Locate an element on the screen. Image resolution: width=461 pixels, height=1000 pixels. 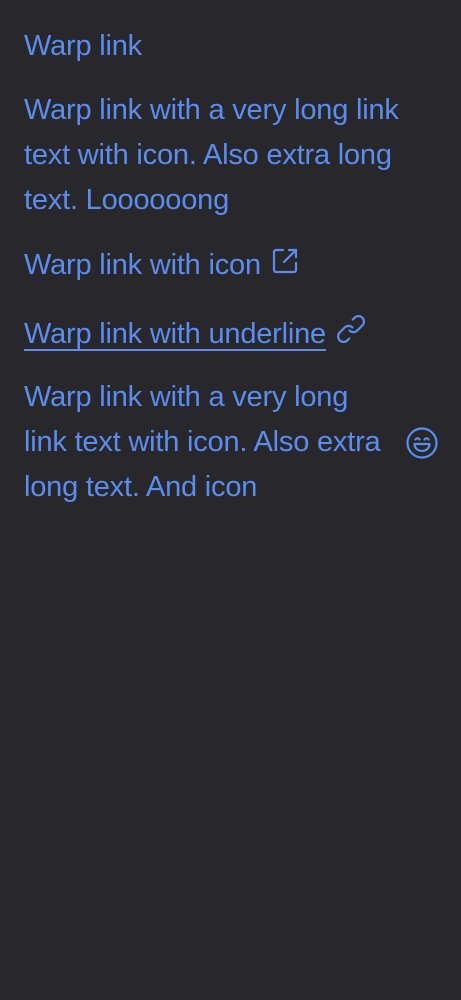
warp-link-plain-label: Warp link is located at coordinates (83, 46).